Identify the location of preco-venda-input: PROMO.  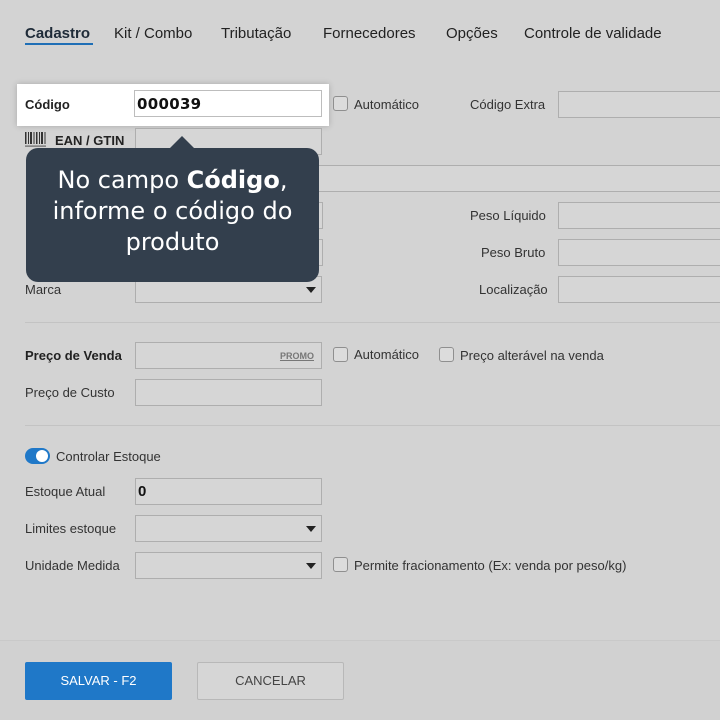
(228, 355).